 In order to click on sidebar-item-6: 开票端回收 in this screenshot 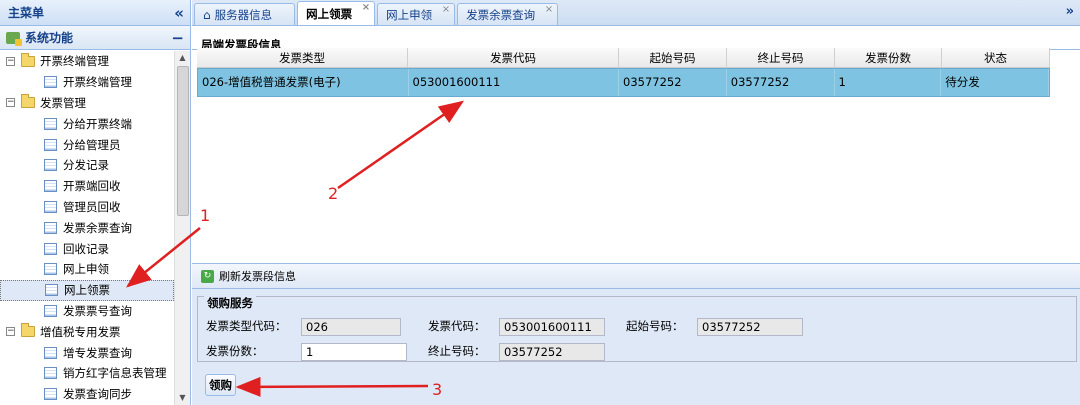, I will do `click(87, 186)`.